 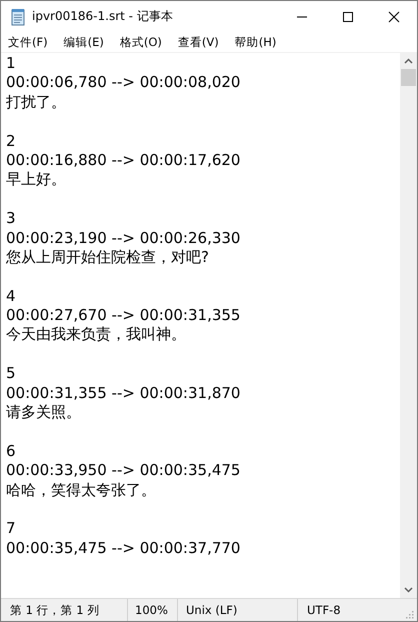 I want to click on subtitle-text: 请多关照。, so click(x=44, y=412).